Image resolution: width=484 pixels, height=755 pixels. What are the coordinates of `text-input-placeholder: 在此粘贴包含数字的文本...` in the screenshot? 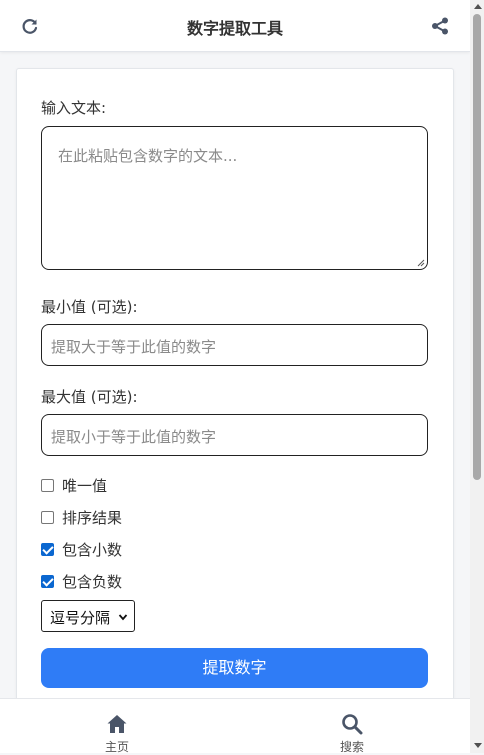 It's located at (148, 156).